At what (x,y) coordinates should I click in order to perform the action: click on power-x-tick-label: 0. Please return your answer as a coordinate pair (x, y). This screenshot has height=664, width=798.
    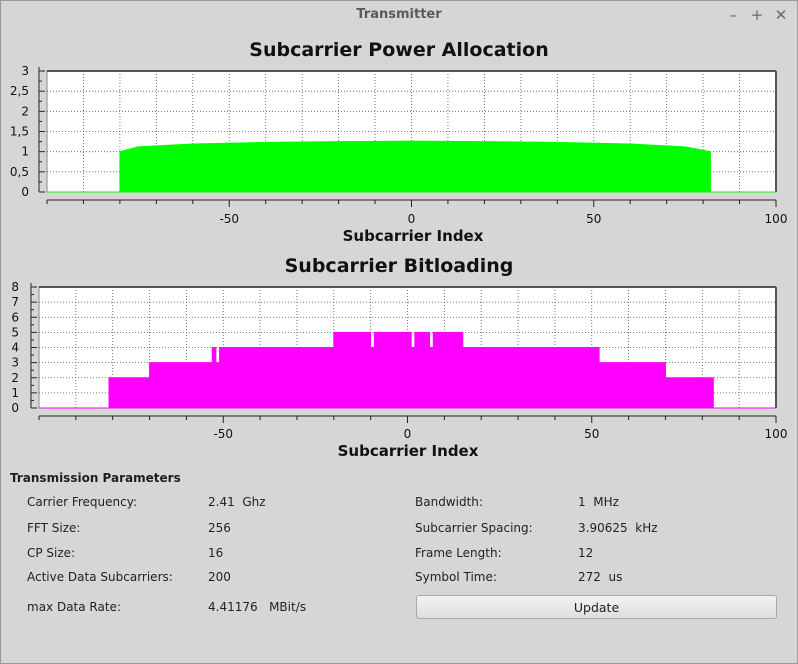
    Looking at the image, I should click on (412, 219).